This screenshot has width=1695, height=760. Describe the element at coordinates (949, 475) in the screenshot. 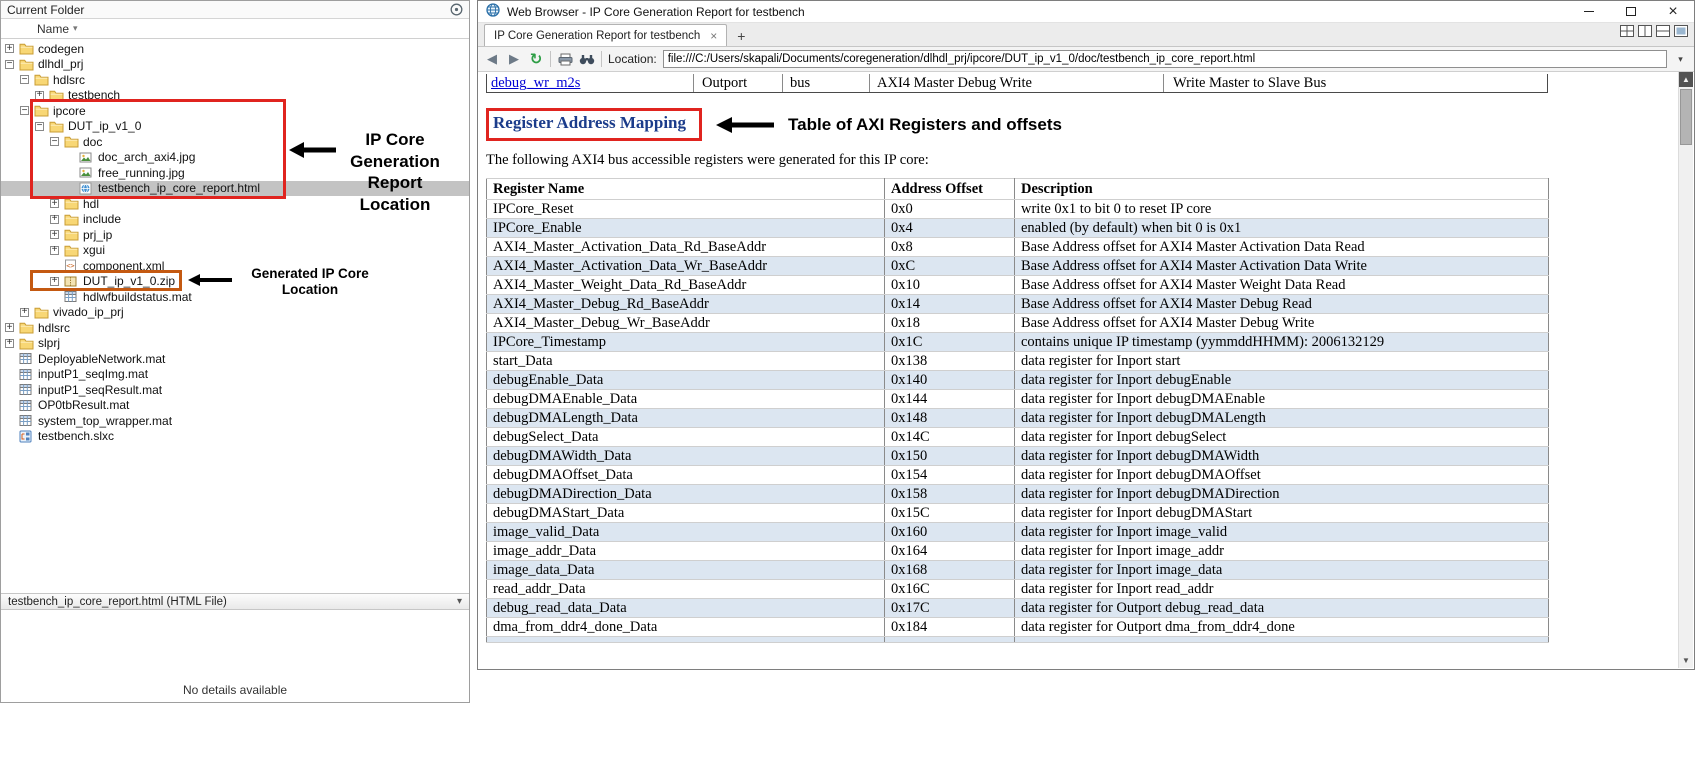

I see `address-offset: 0x154` at that location.